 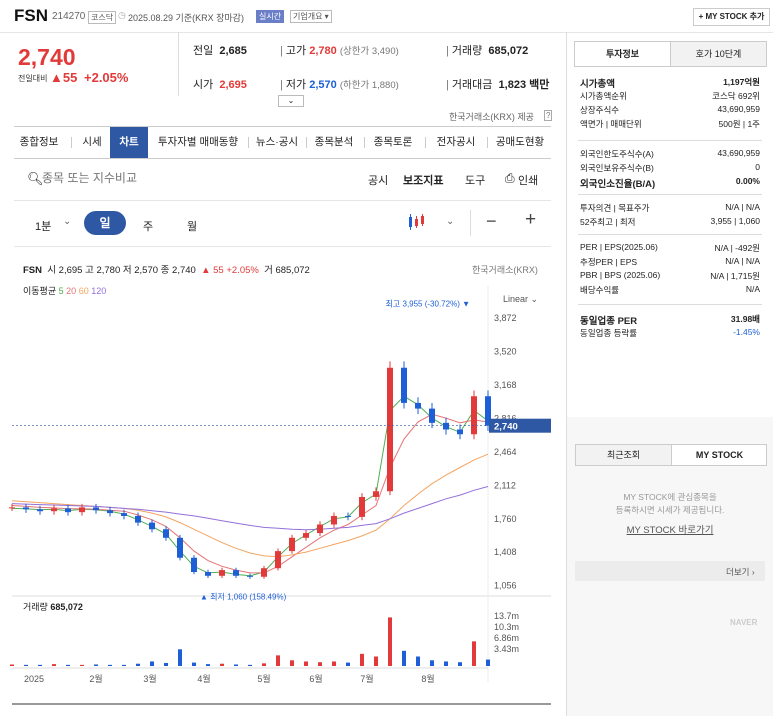 I want to click on chevron-down-icon: ⌄, so click(x=67, y=221).